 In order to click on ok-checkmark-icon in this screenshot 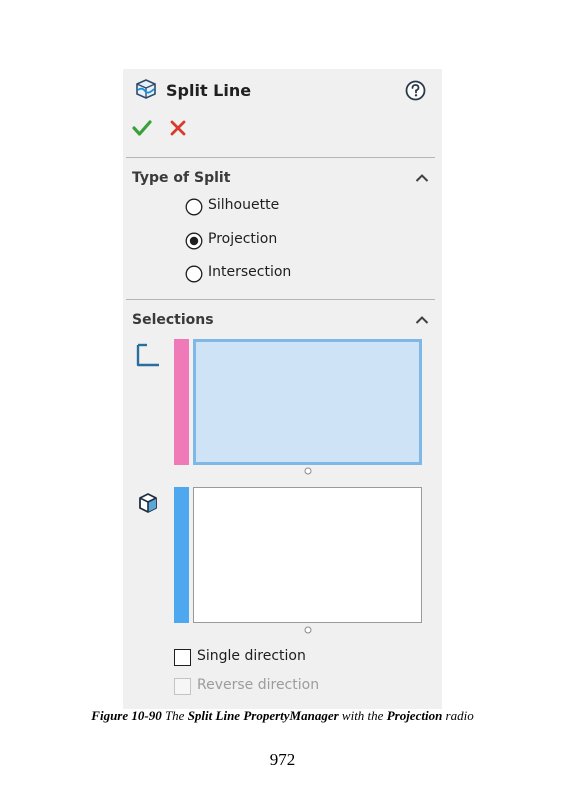, I will do `click(142, 128)`.